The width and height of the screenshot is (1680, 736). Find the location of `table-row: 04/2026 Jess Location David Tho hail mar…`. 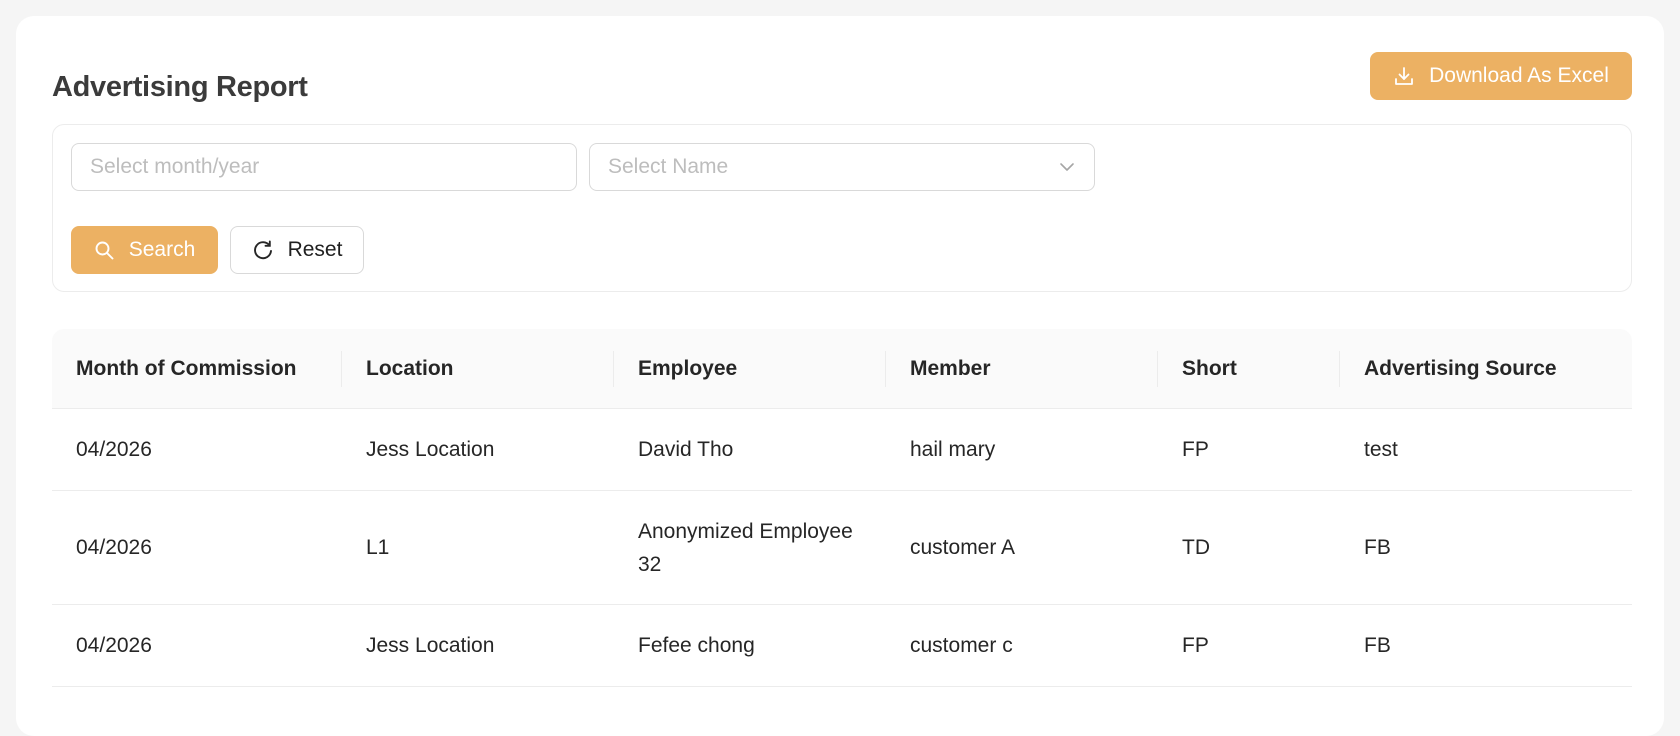

table-row: 04/2026 Jess Location David Tho hail mar… is located at coordinates (842, 450).